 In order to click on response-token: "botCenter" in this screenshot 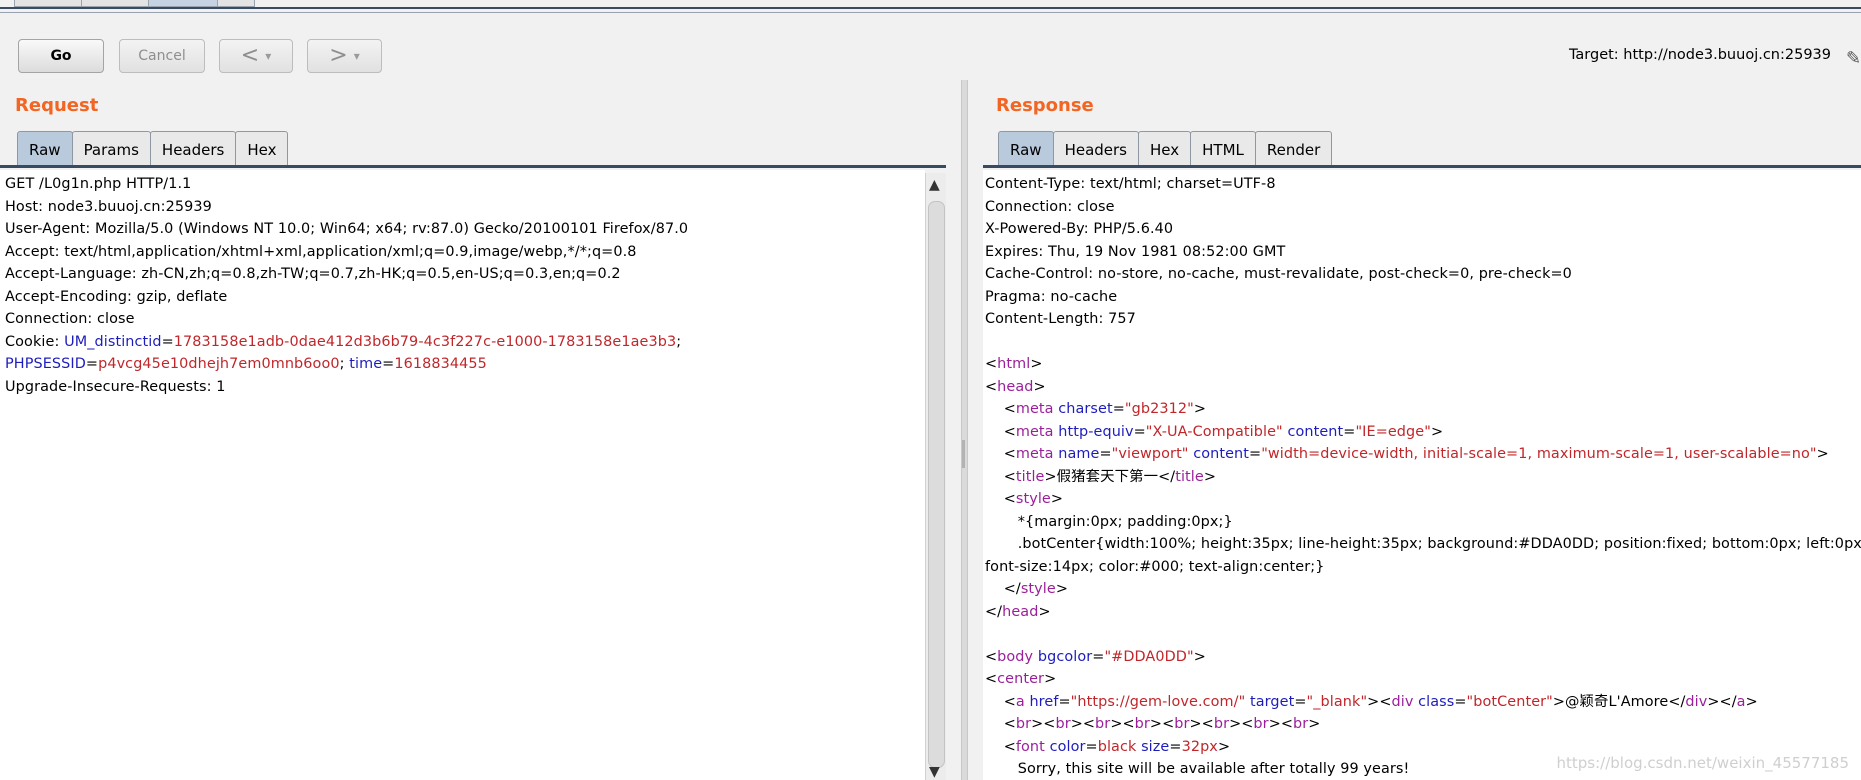, I will do `click(1509, 701)`.